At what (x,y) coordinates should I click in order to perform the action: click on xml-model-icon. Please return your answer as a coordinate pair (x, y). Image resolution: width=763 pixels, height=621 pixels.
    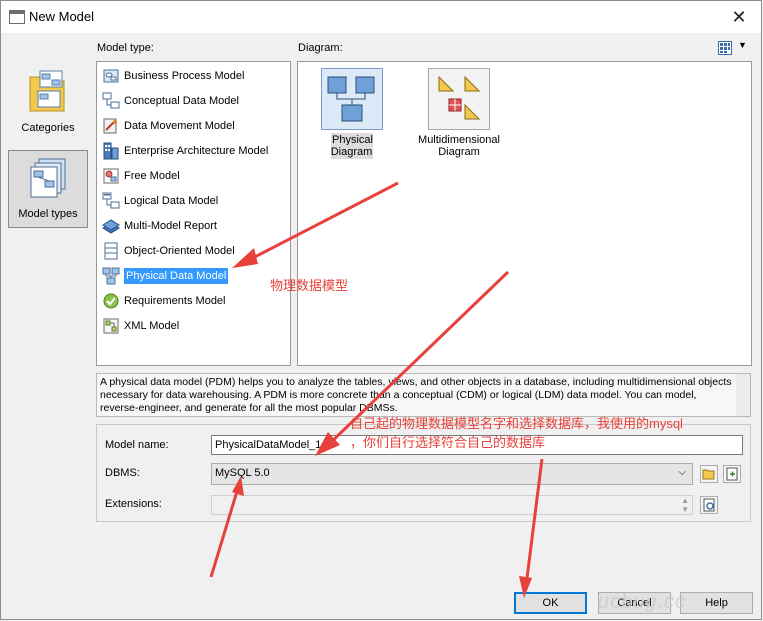
    Looking at the image, I should click on (111, 326).